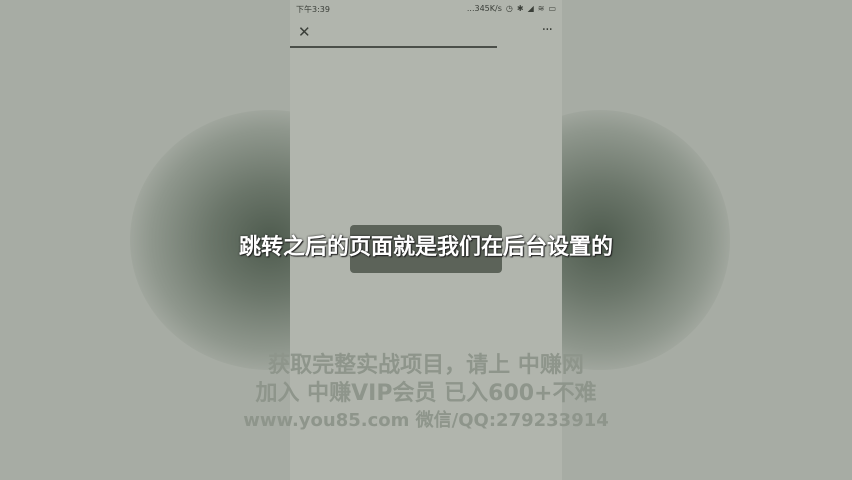 The image size is (852, 480). Describe the element at coordinates (426, 9) in the screenshot. I see `status-bar: 下午3:39 ...345K/s ◷ ✱ ◢ ≋ ▭` at that location.